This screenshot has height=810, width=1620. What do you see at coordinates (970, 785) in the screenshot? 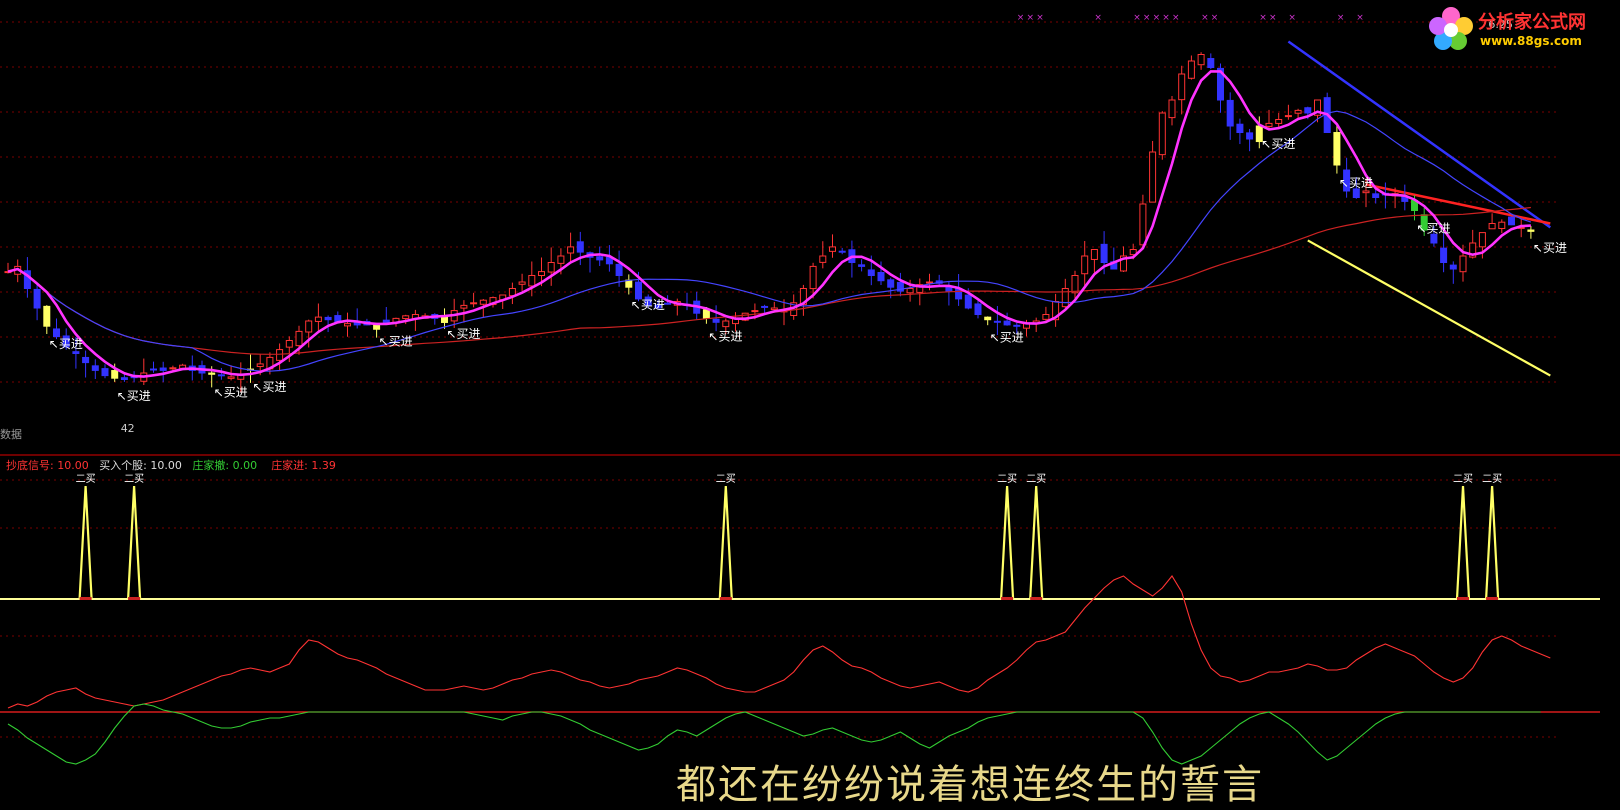
I see `subtitle-caption: 都还在纷纷说着想连终生的誓言` at bounding box center [970, 785].